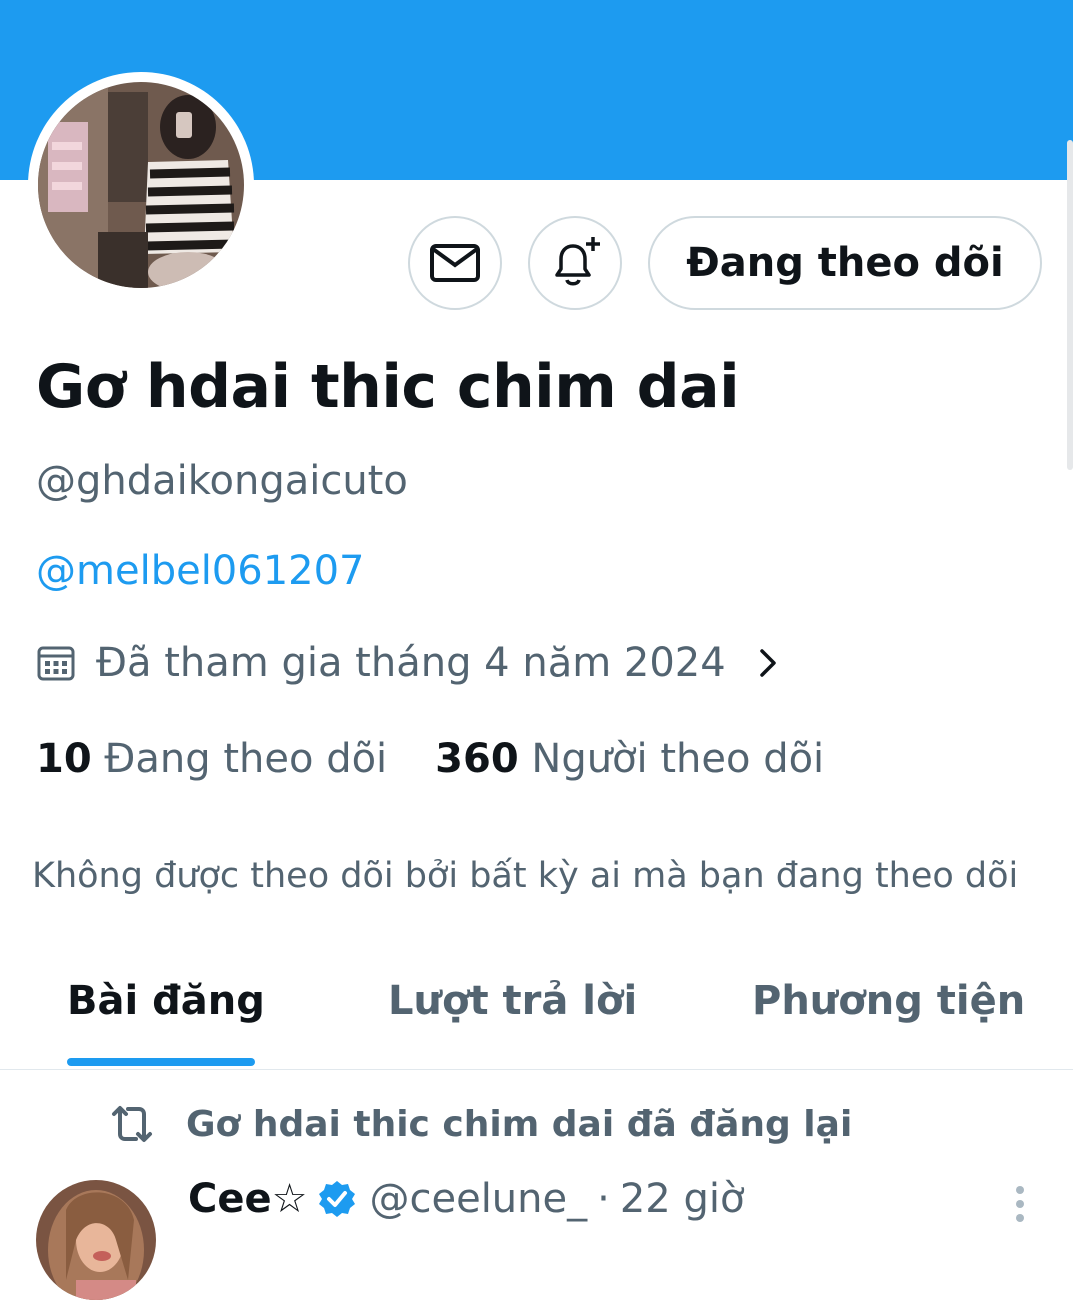  I want to click on active-tab-indicator, so click(161, 1062).